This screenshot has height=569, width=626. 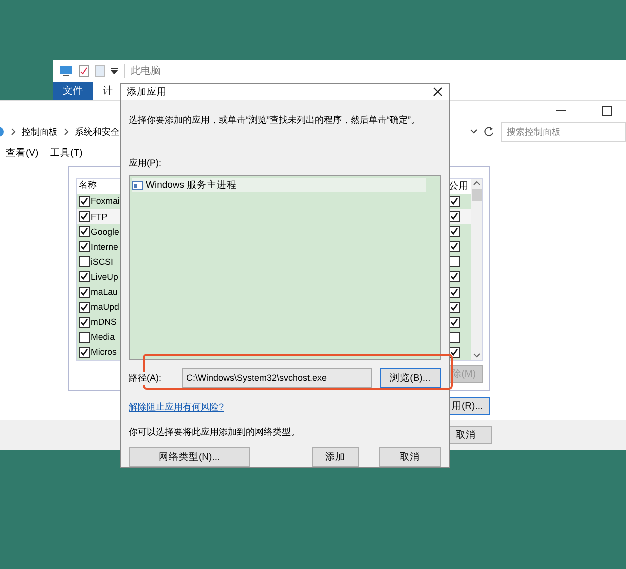 What do you see at coordinates (104, 277) in the screenshot?
I see `app-name: LiveUp` at bounding box center [104, 277].